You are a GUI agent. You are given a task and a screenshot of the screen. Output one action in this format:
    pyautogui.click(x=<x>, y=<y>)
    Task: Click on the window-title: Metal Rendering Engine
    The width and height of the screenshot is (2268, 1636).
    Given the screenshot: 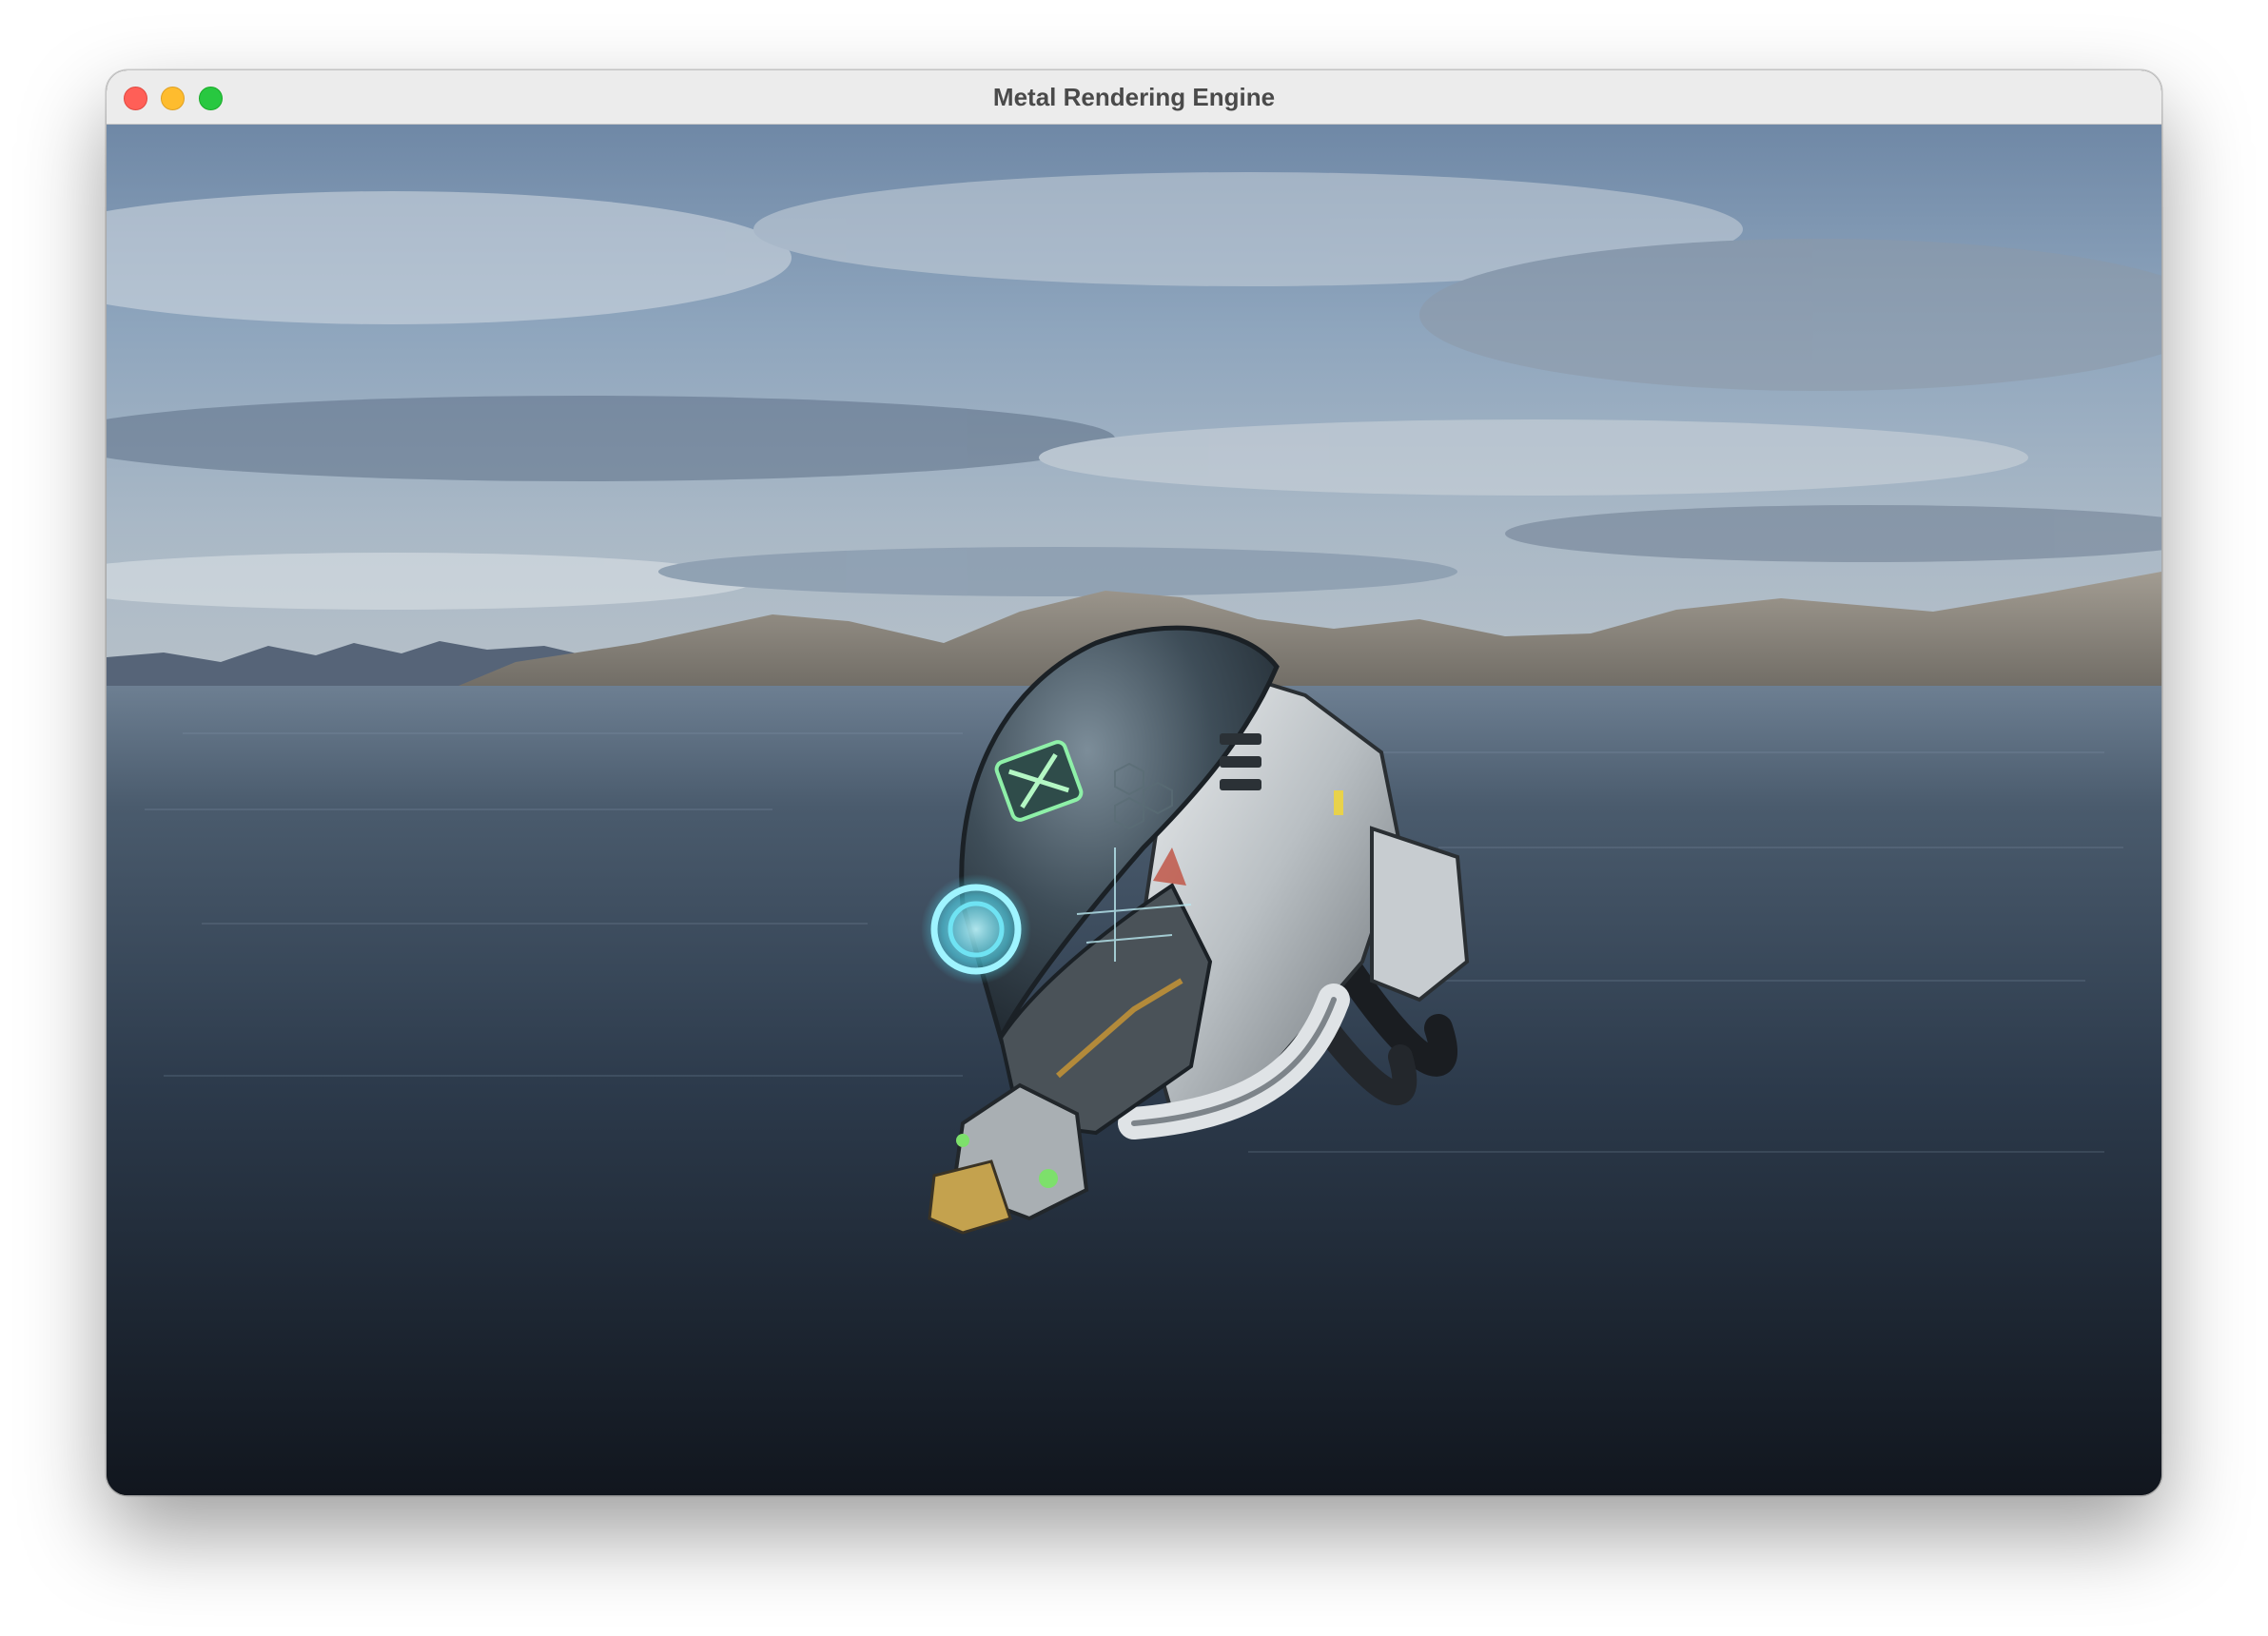 What is the action you would take?
    pyautogui.click(x=1134, y=97)
    